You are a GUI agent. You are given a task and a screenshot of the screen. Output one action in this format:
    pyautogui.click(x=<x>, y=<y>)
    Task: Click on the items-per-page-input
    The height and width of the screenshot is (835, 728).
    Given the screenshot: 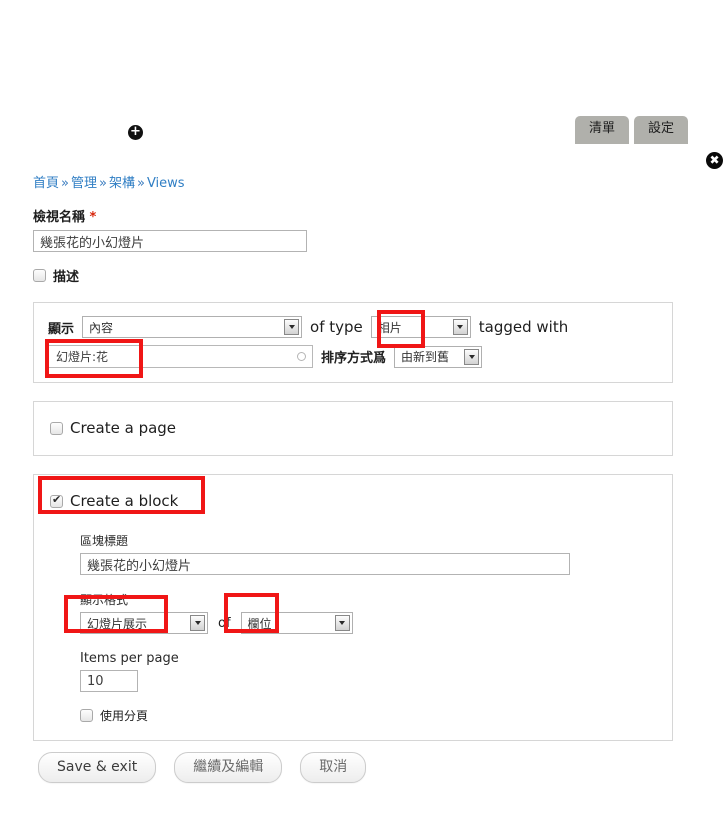 What is the action you would take?
    pyautogui.click(x=109, y=681)
    